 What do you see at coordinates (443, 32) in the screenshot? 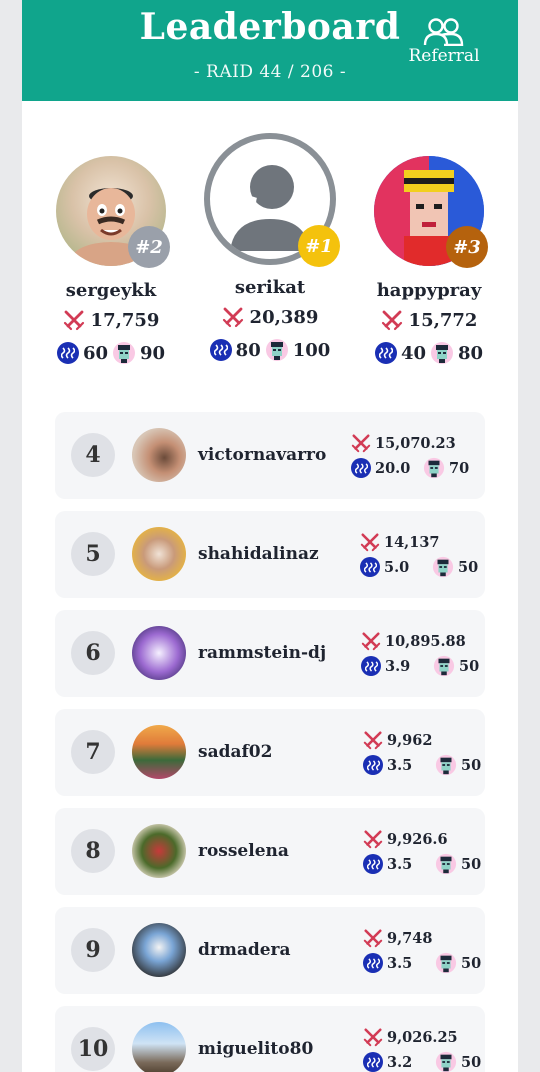
I see `users-icon` at bounding box center [443, 32].